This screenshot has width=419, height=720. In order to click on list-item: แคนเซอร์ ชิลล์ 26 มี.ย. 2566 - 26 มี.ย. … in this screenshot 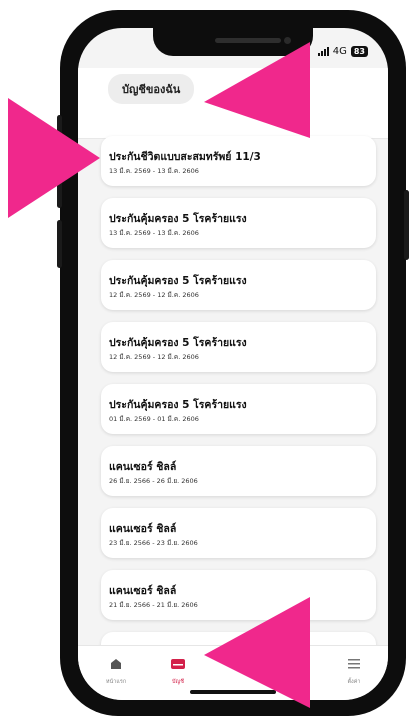, I will do `click(238, 471)`.